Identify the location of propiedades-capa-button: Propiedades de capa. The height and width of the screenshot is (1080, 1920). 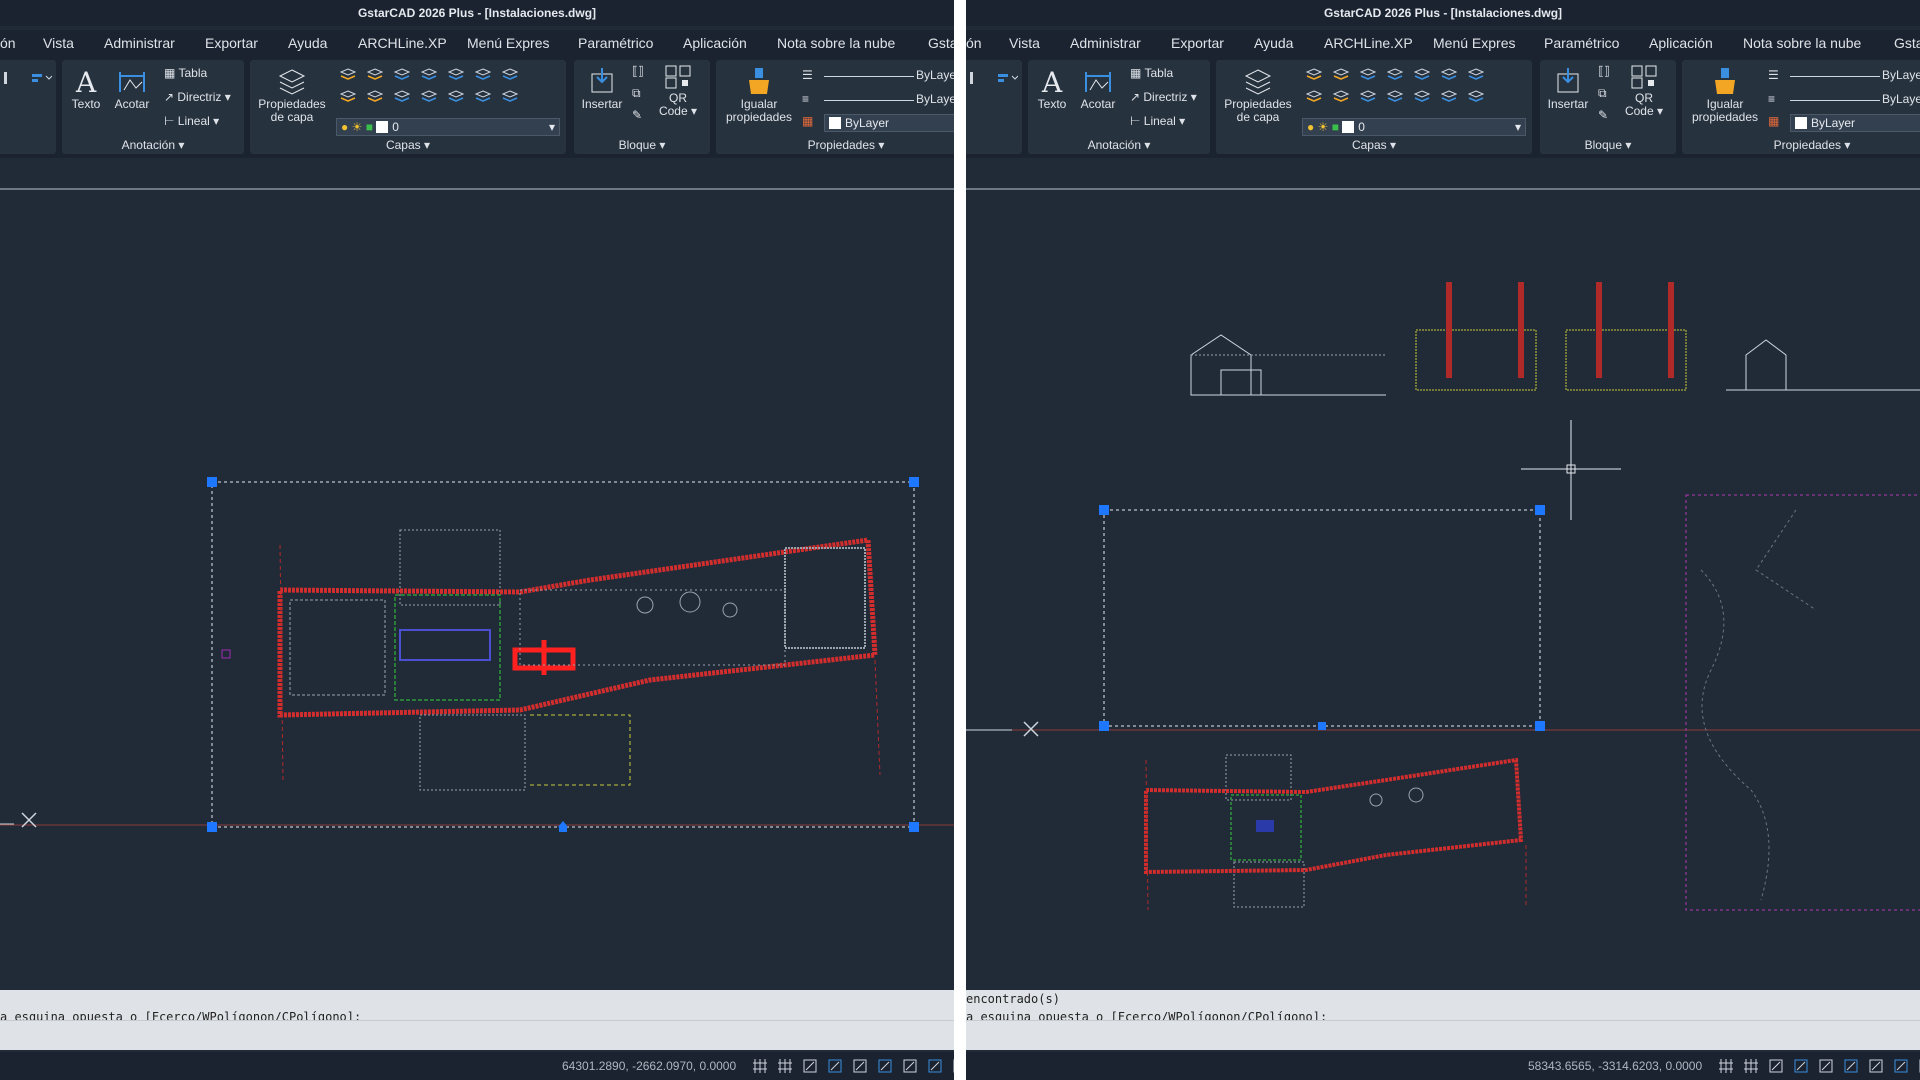
(1258, 95).